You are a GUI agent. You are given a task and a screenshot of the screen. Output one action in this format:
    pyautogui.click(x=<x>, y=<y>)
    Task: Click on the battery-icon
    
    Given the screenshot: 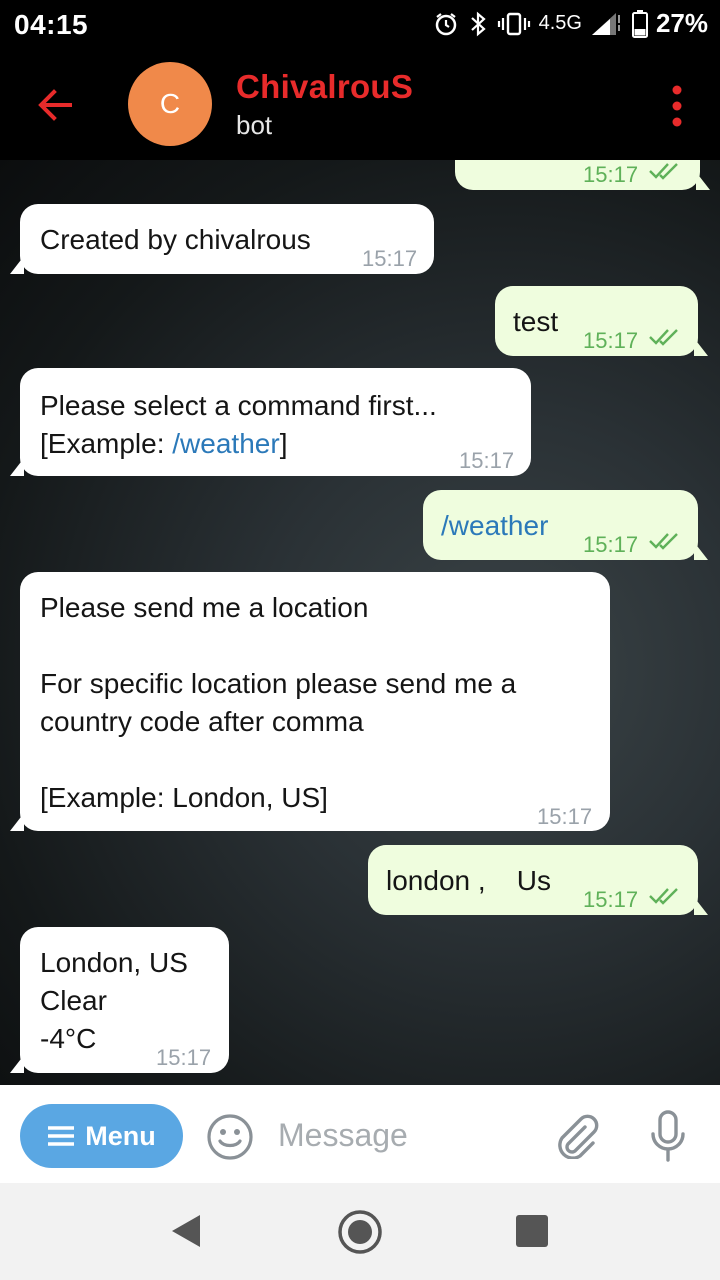 What is the action you would take?
    pyautogui.click(x=639, y=23)
    